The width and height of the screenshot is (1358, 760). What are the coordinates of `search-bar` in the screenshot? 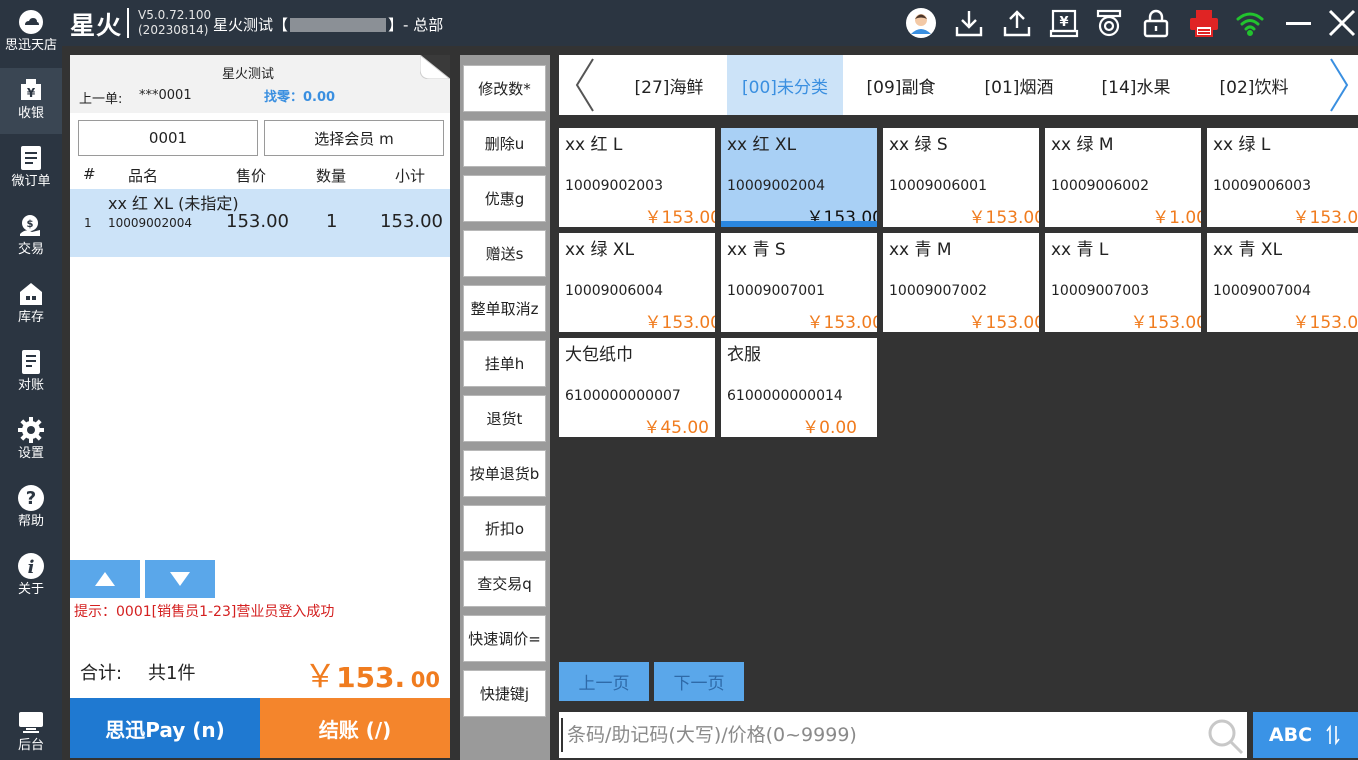 It's located at (903, 735).